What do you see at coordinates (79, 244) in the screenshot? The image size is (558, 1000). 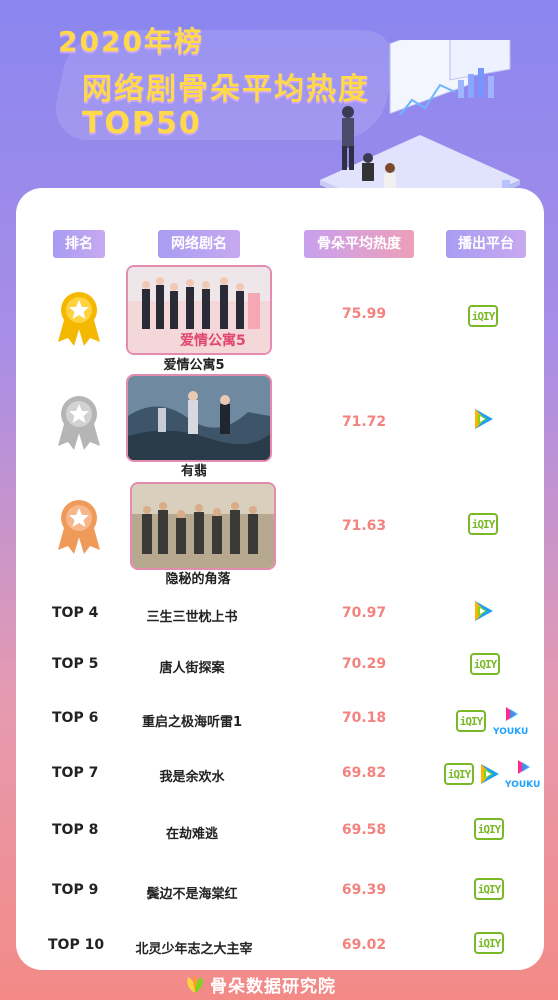 I see `header-rank: 排名` at bounding box center [79, 244].